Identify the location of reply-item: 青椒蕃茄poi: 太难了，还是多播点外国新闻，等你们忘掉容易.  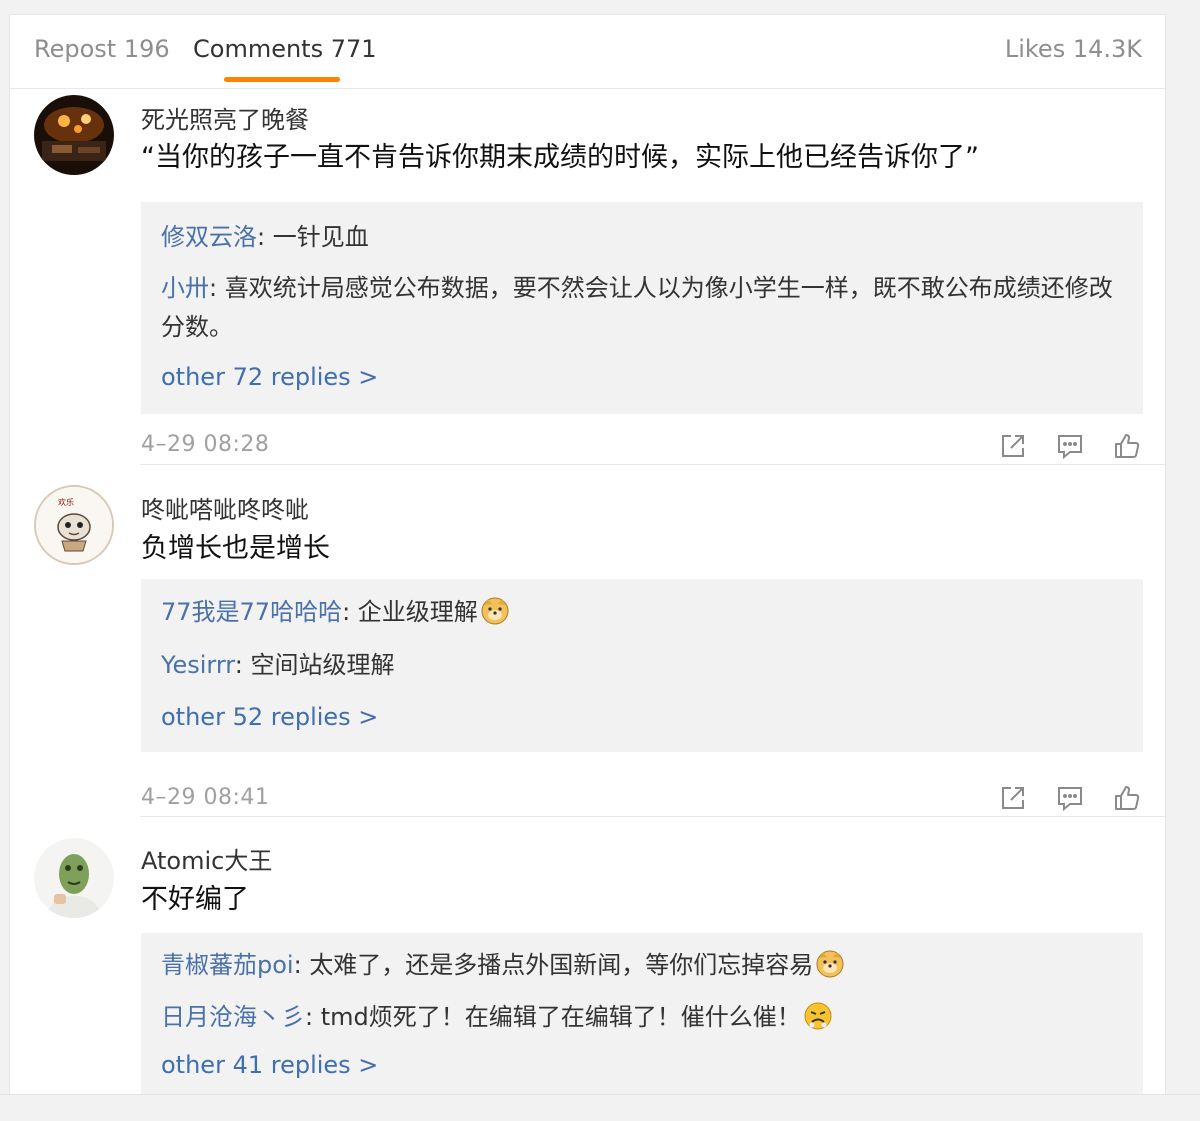
(637, 965).